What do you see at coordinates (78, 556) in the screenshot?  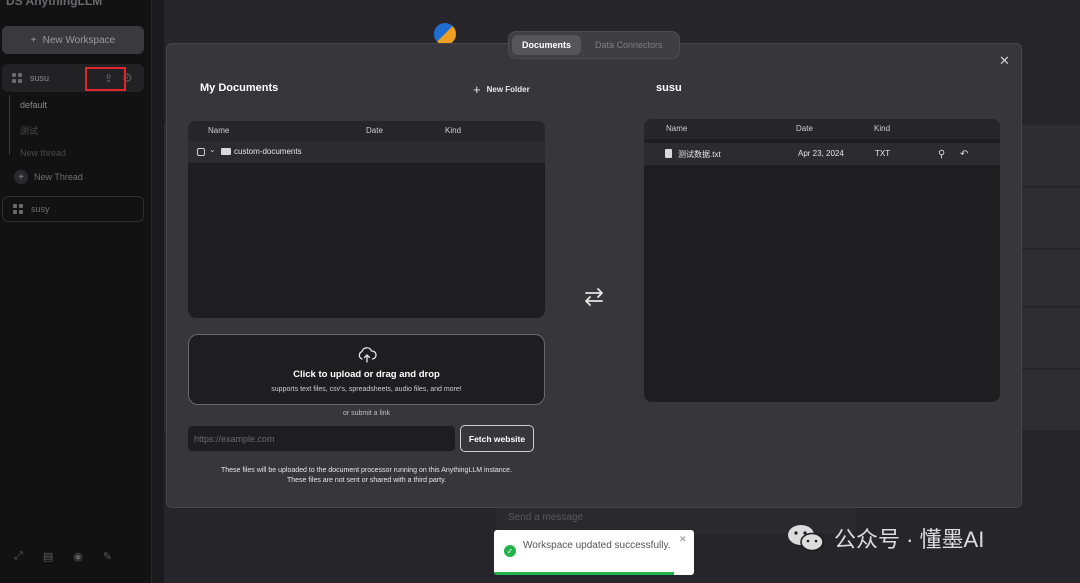 I see `discord-icon: ◉` at bounding box center [78, 556].